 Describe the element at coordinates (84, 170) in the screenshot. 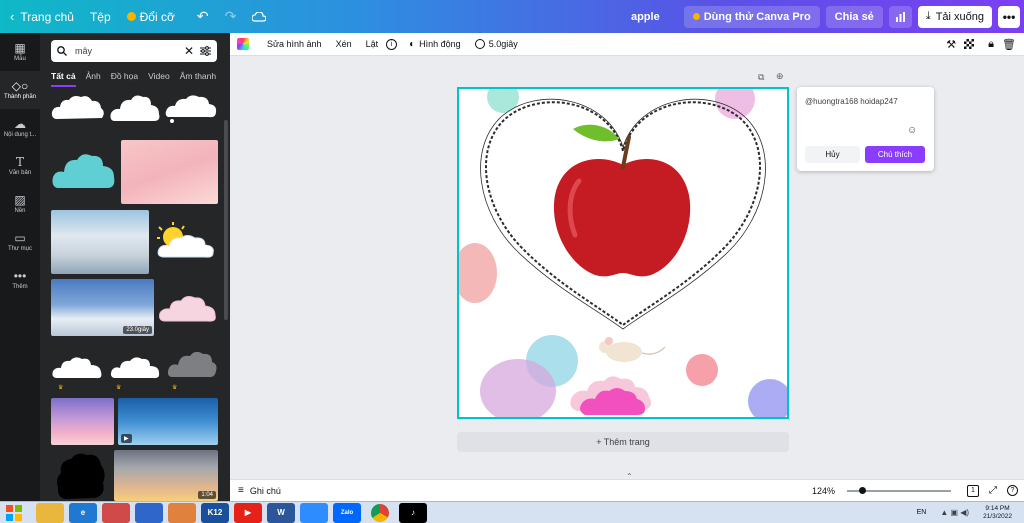

I see `cloud-graphic-teal` at that location.